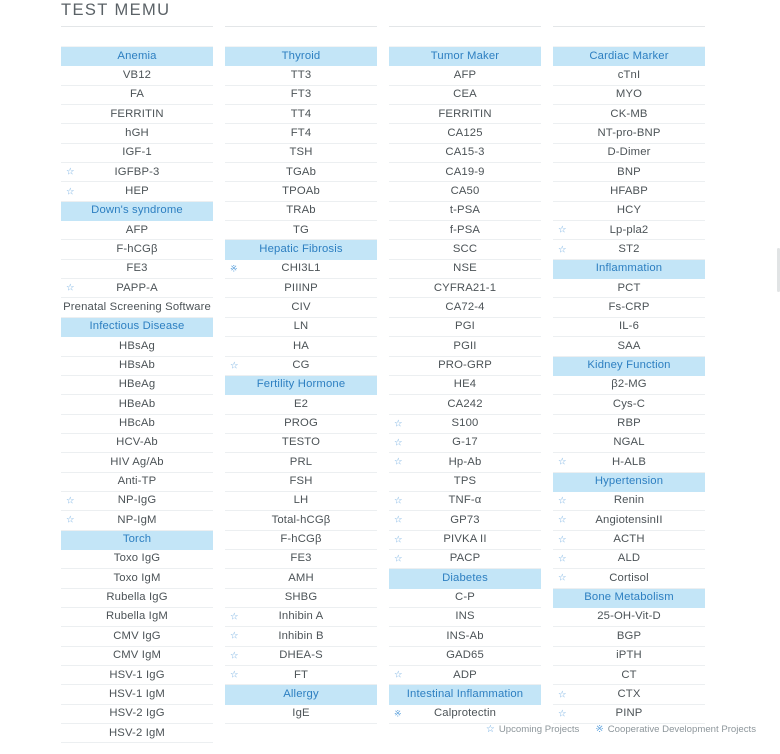 The height and width of the screenshot is (754, 780). I want to click on test-item-row: Prenatal Screening Software, so click(137, 308).